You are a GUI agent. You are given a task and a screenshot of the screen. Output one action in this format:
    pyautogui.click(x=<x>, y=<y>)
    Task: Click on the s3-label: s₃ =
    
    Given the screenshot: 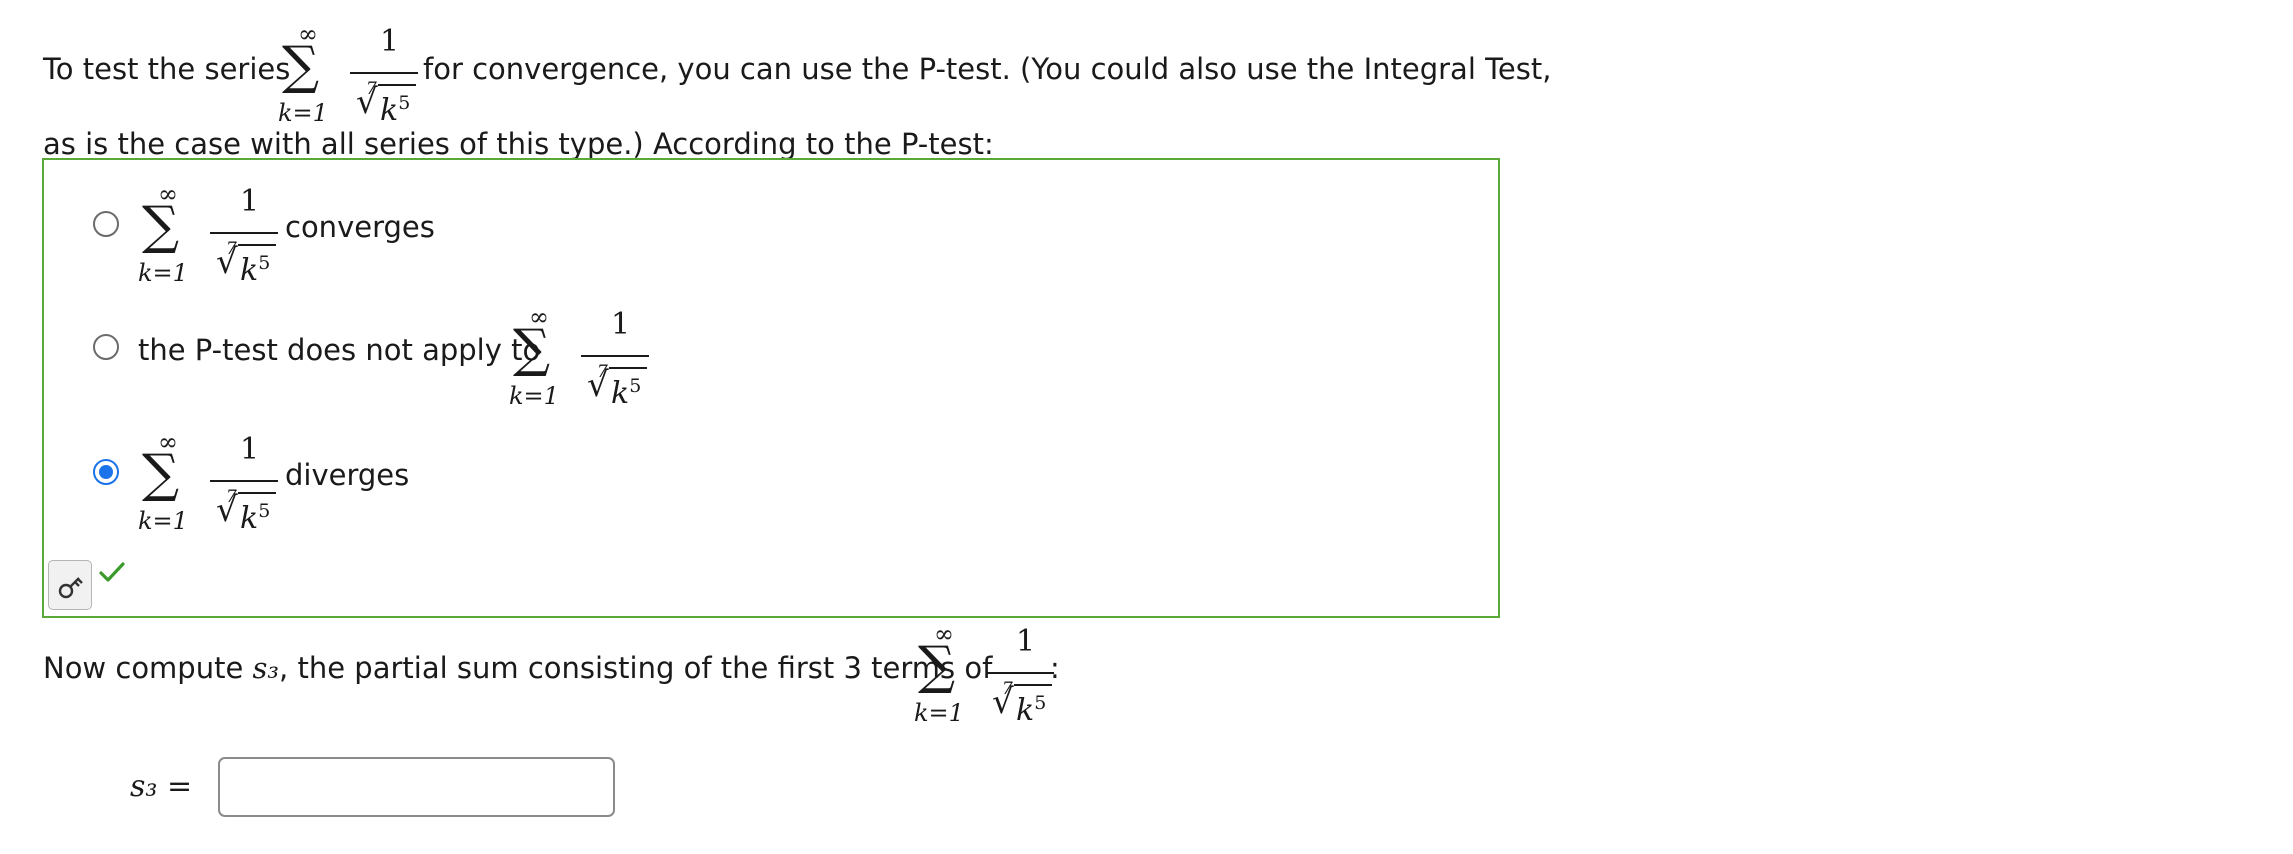 What is the action you would take?
    pyautogui.click(x=161, y=786)
    